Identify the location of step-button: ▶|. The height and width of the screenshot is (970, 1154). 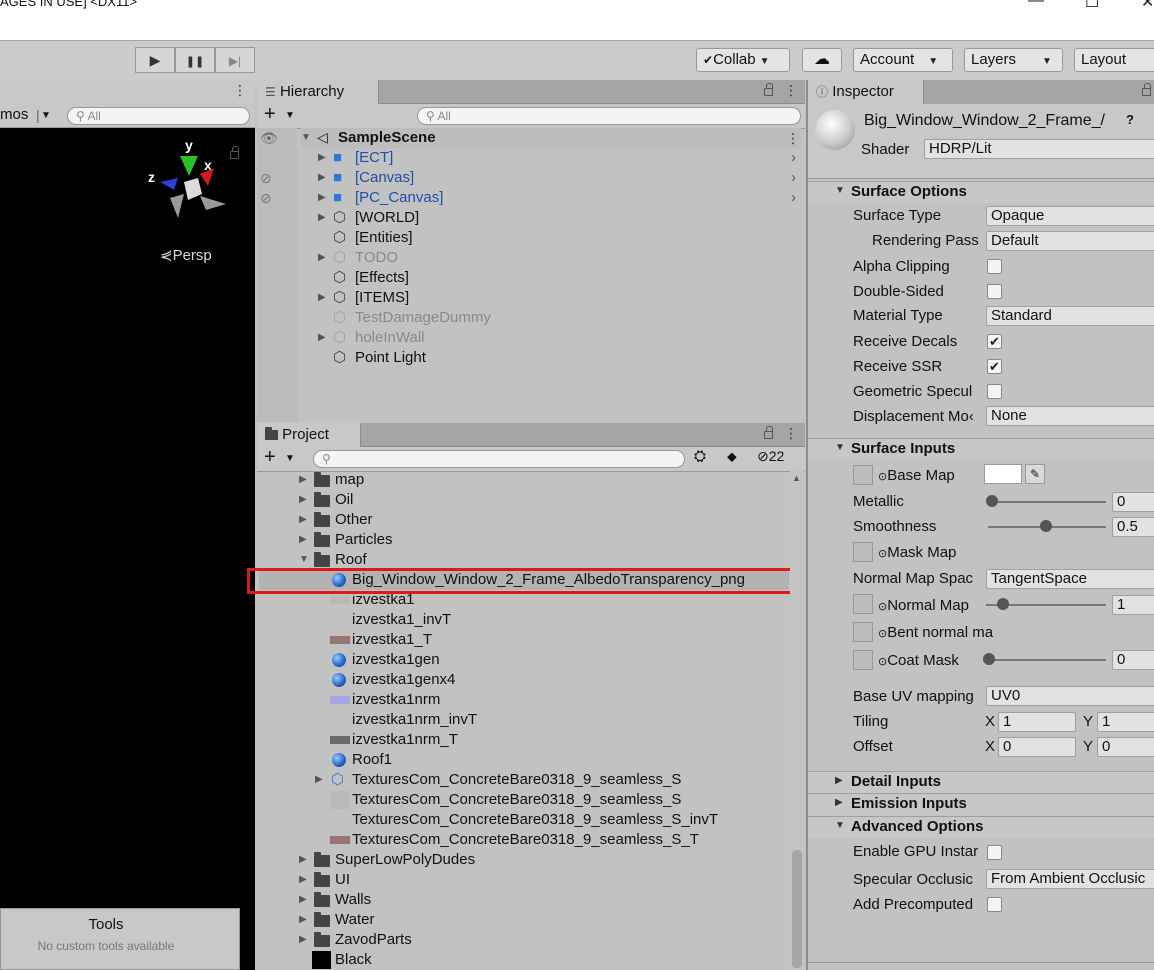
(235, 60).